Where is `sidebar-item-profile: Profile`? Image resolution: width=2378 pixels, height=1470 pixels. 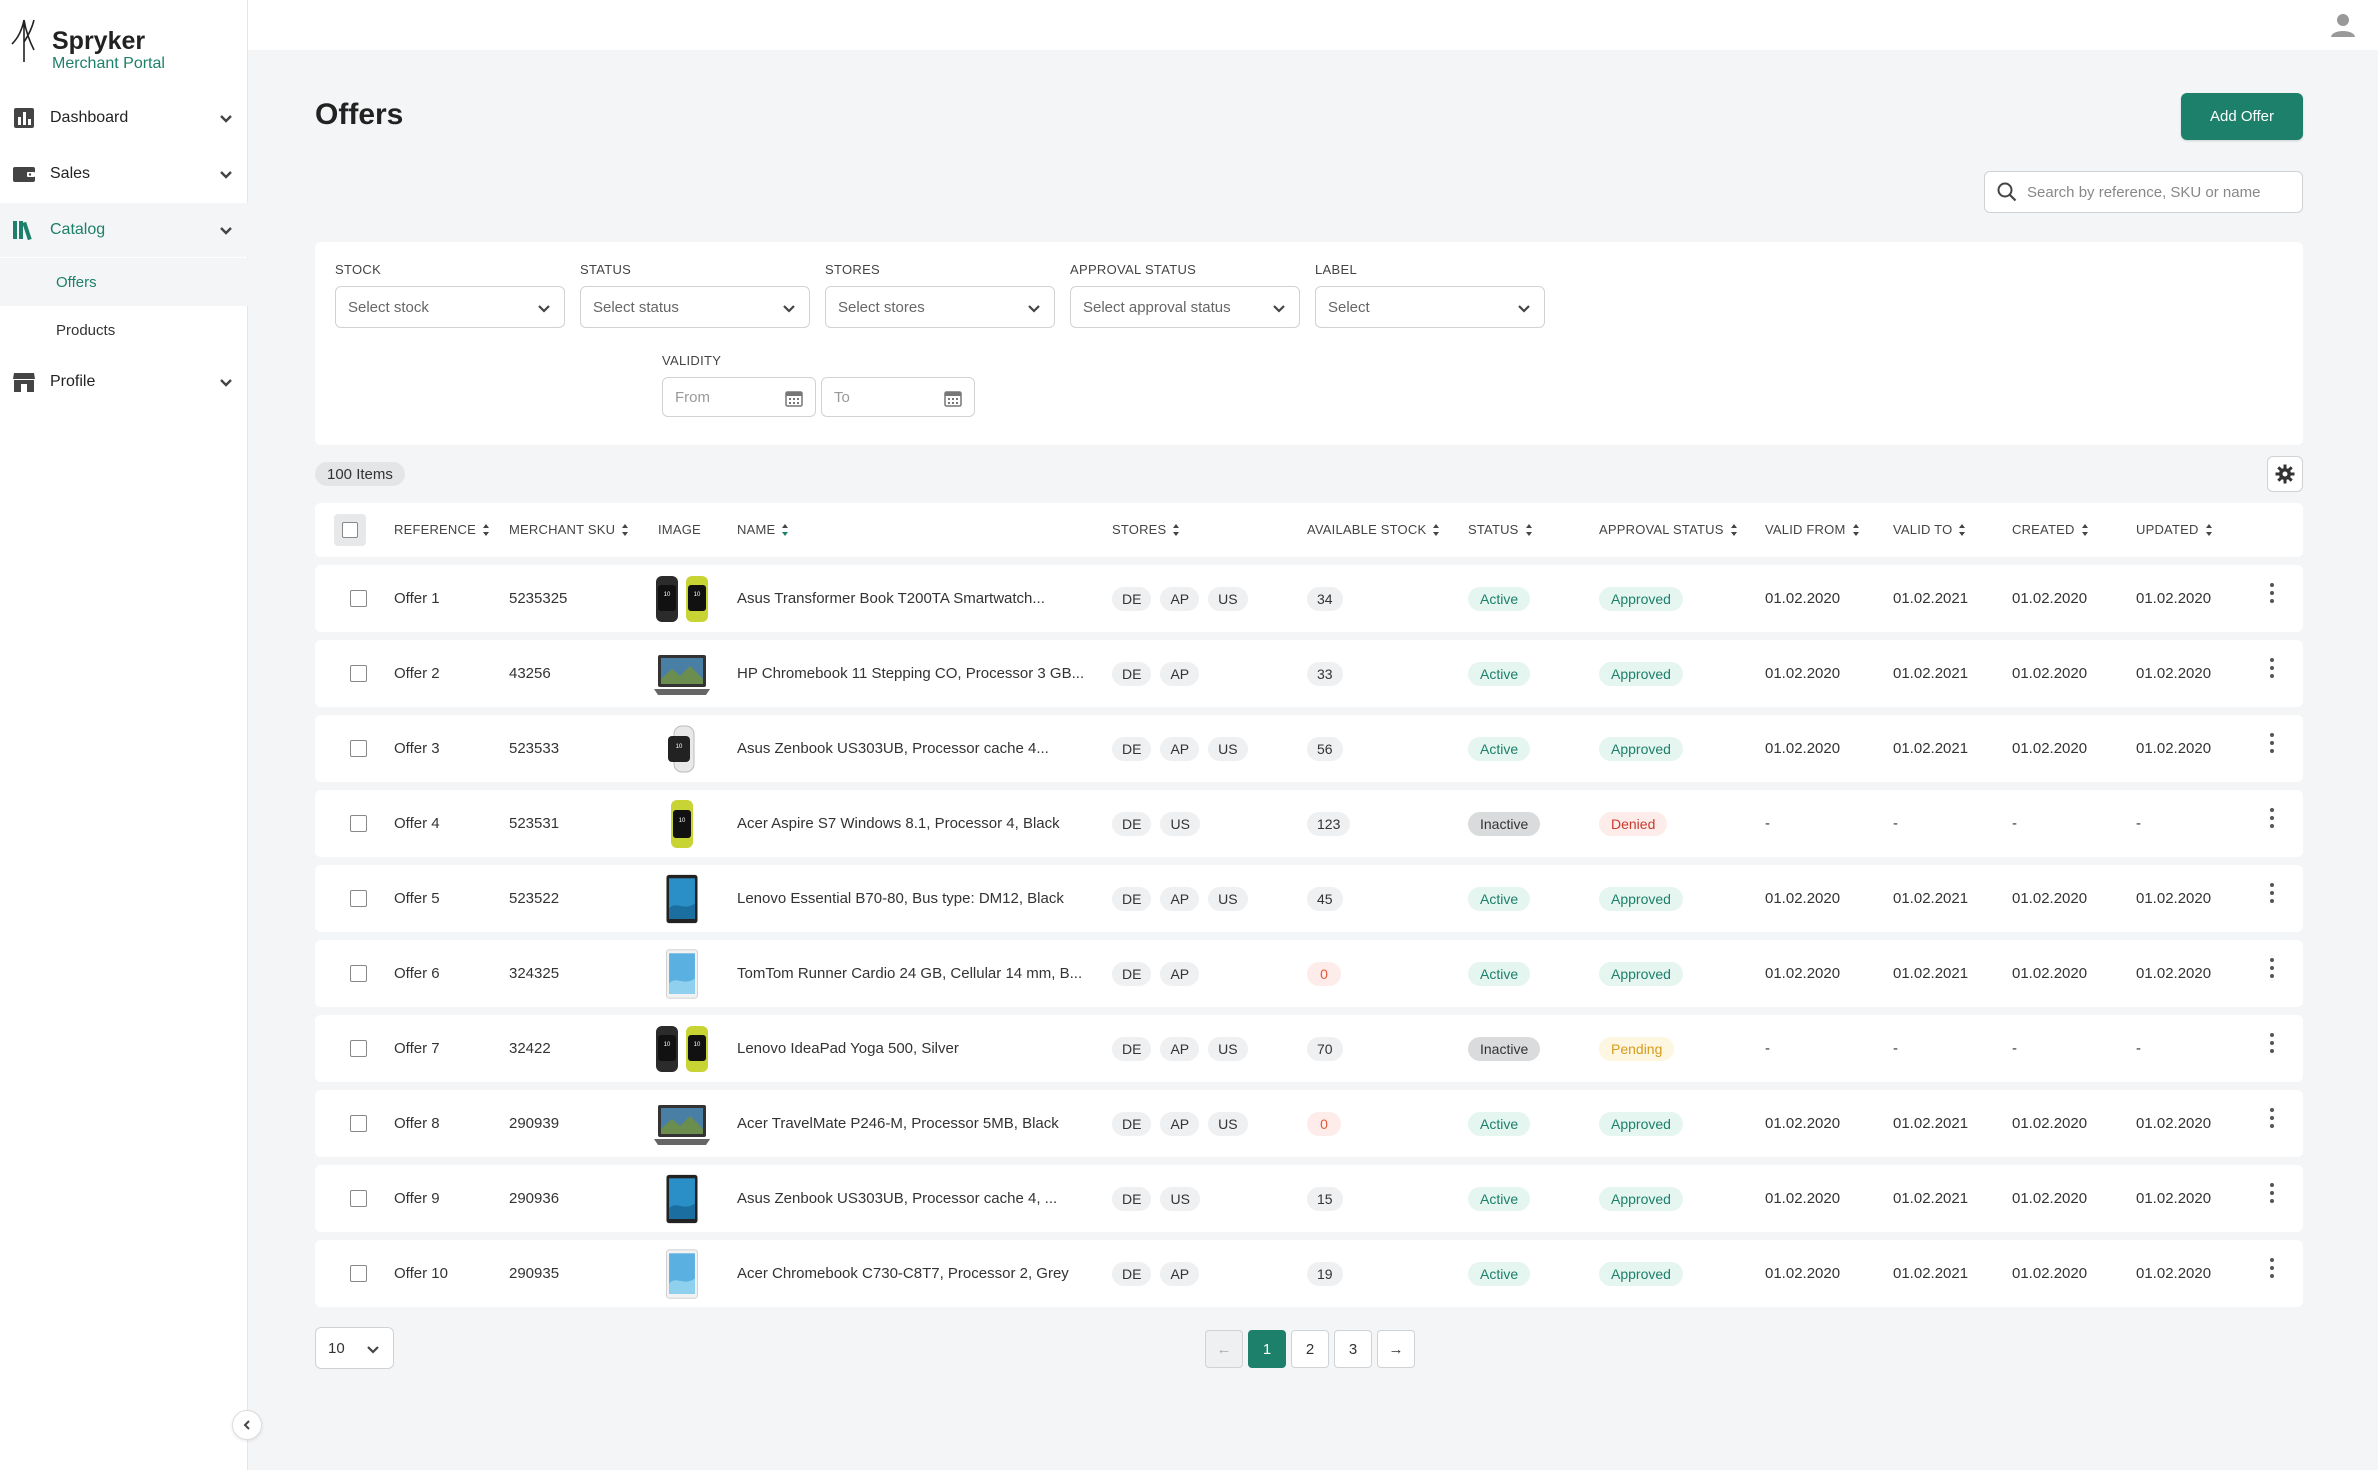
sidebar-item-profile: Profile is located at coordinates (124, 382).